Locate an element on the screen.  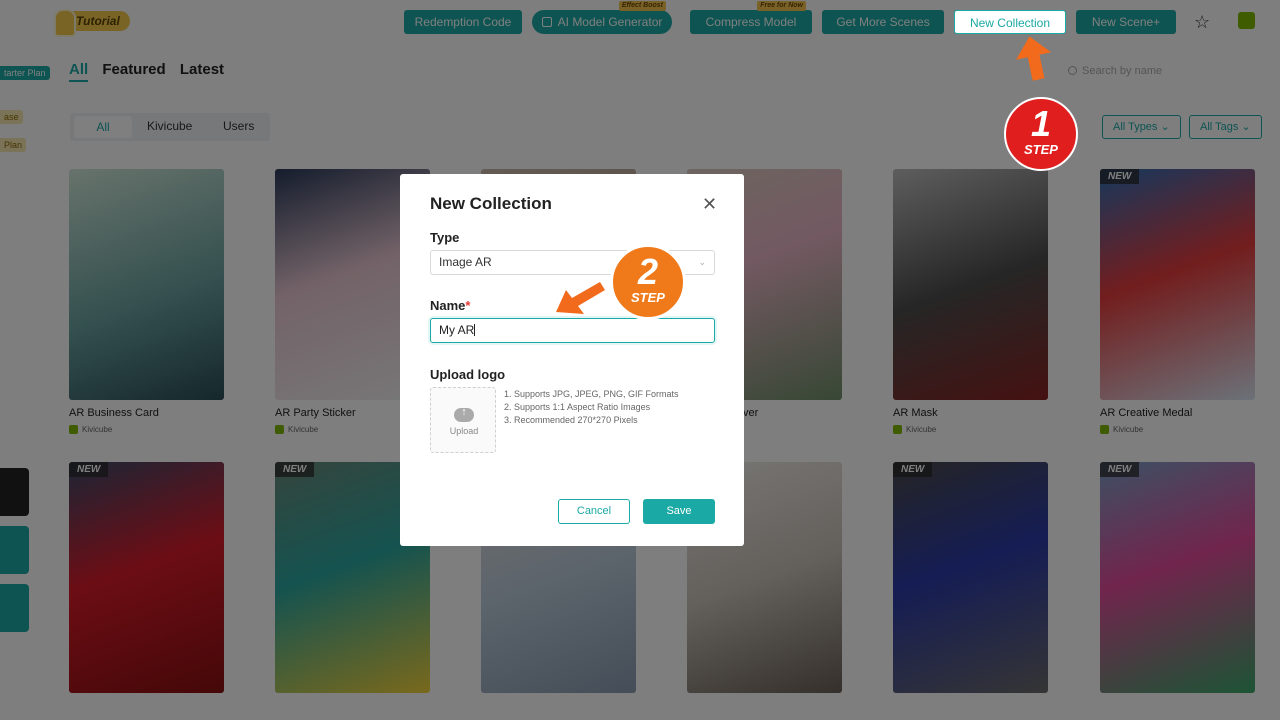
type-label: Type is located at coordinates (445, 237).